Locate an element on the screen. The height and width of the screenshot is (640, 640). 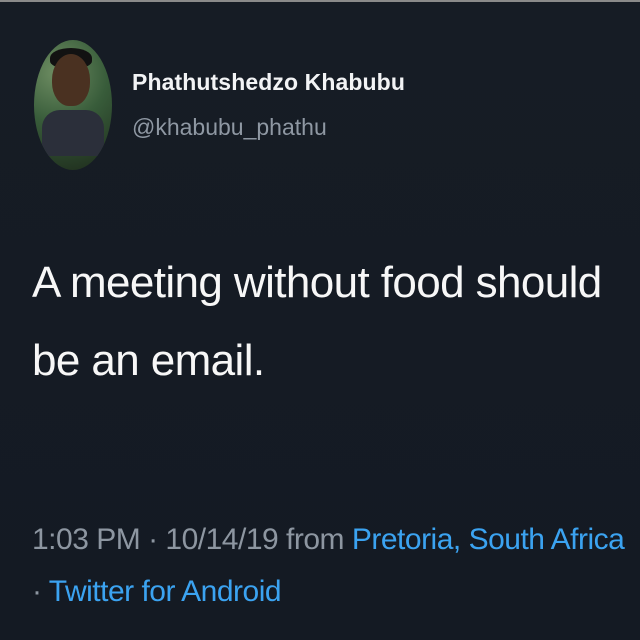
author-display-name: Phathutshedzo Khabubu is located at coordinates (268, 82).